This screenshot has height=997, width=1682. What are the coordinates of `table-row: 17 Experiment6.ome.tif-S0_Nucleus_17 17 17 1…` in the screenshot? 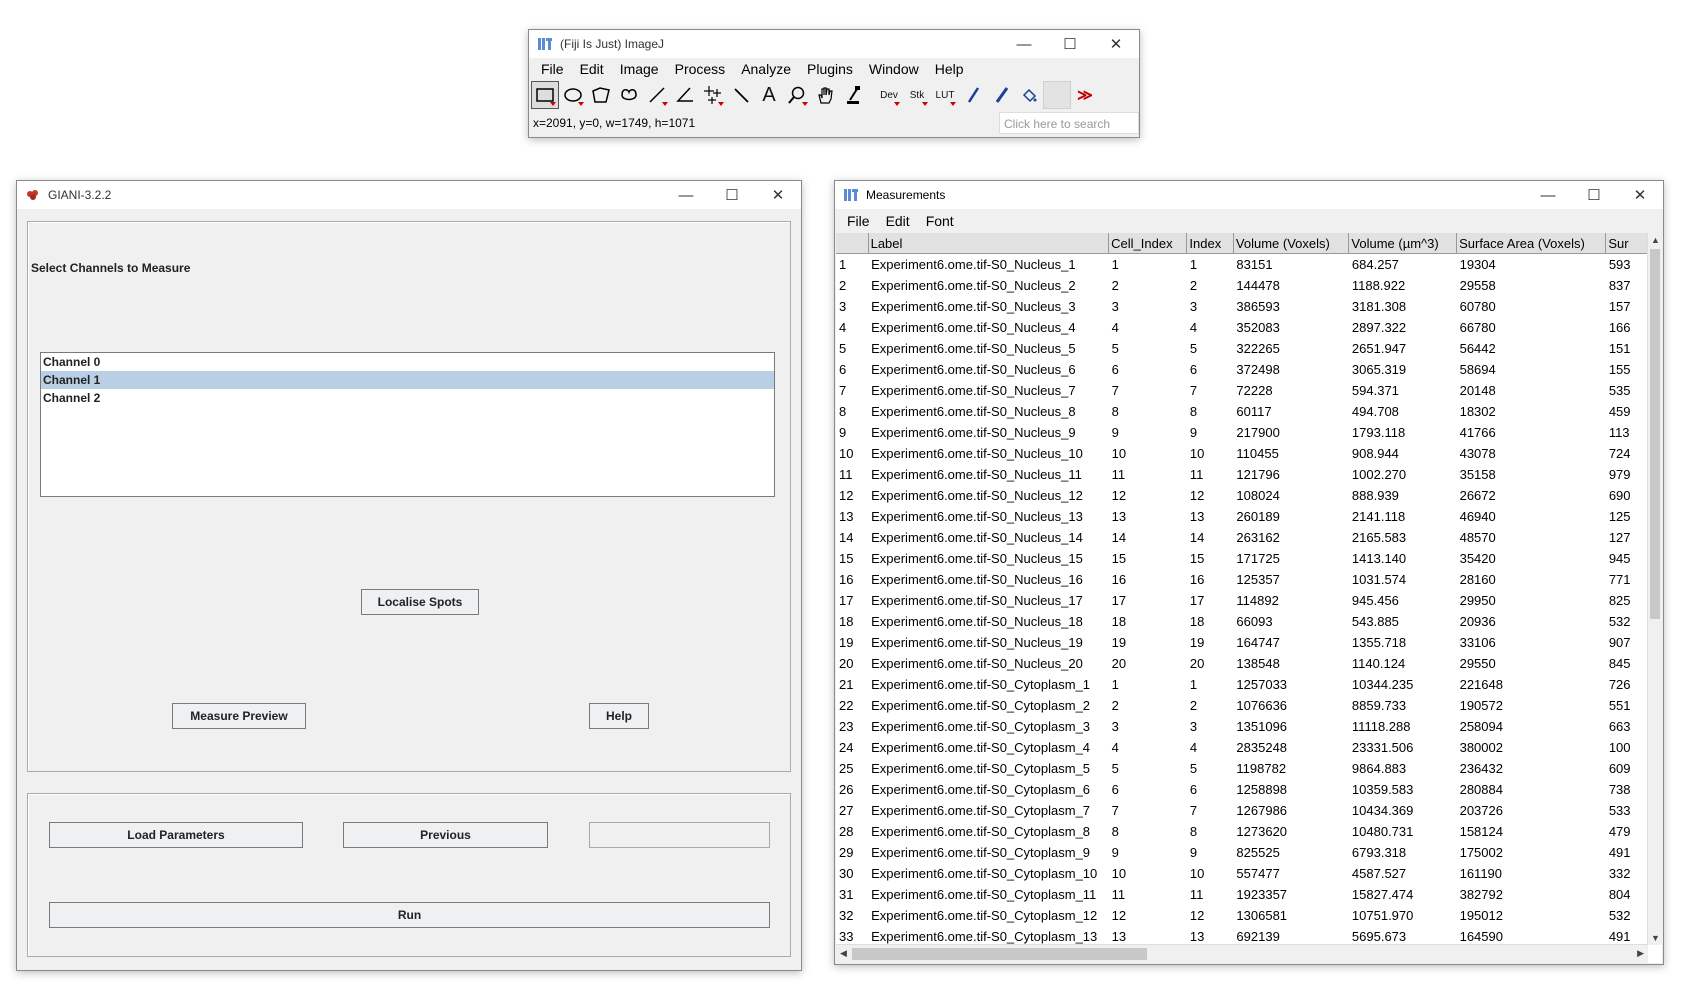 It's located at (1249, 600).